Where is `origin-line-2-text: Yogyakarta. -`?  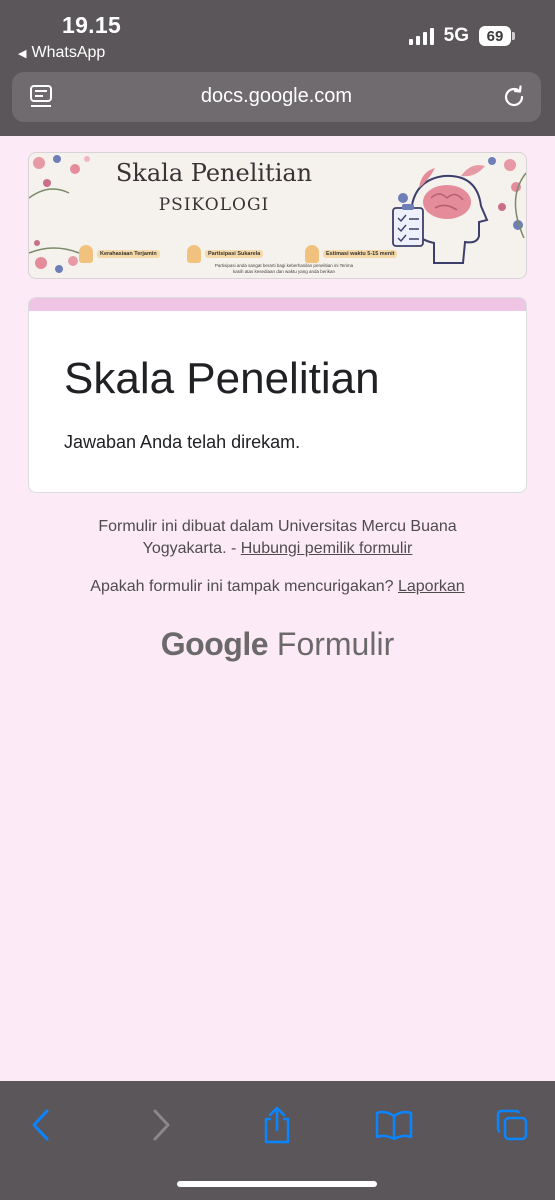 origin-line-2-text: Yogyakarta. - is located at coordinates (191, 548).